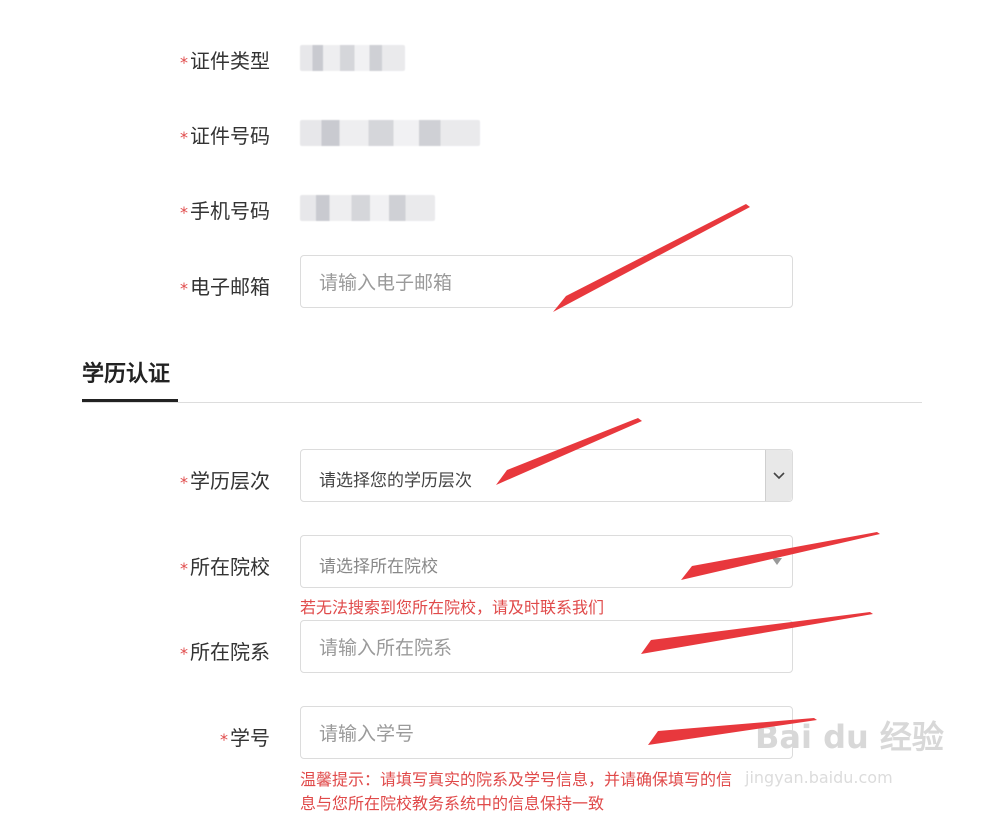  Describe the element at coordinates (546, 646) in the screenshot. I see `department-input: 请输入所在院系` at that location.